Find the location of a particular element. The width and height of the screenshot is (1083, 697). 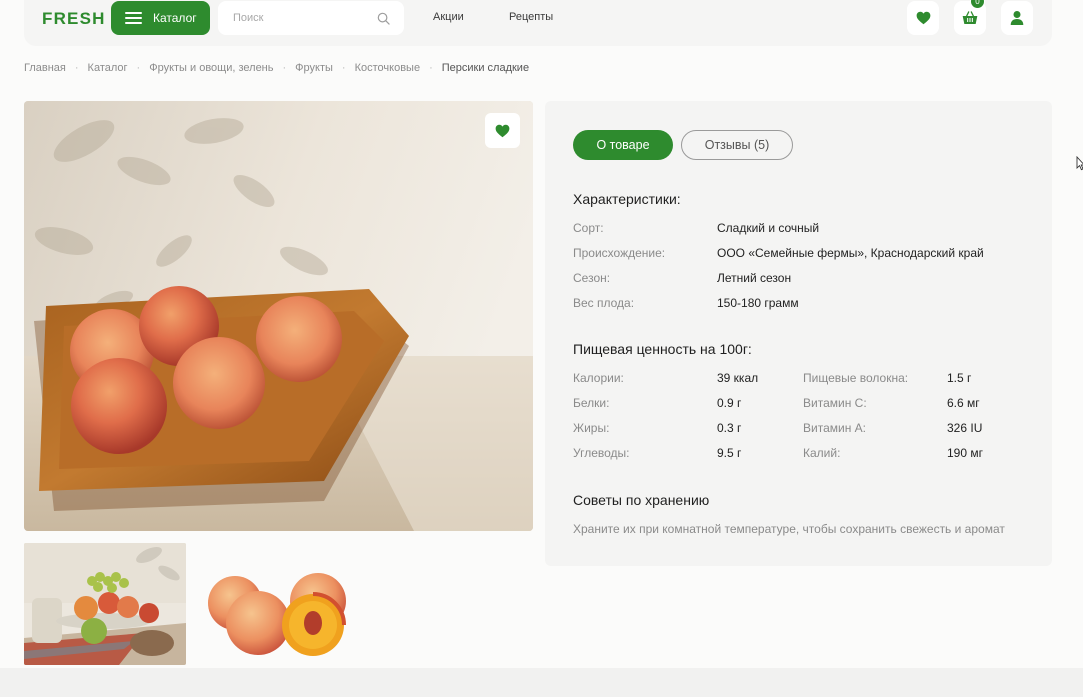

characteristic-value: Летний сезон is located at coordinates (754, 278).